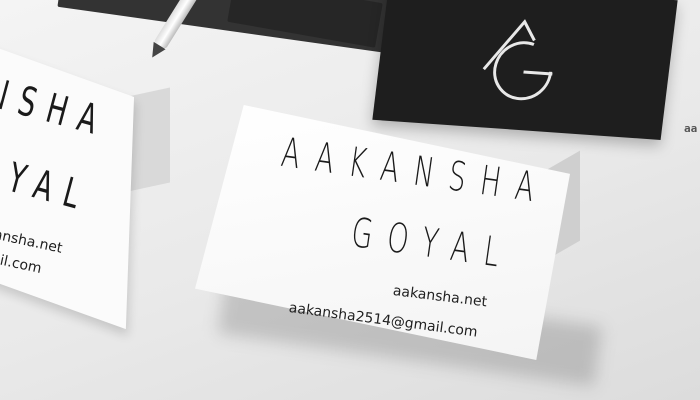  Describe the element at coordinates (517, 60) in the screenshot. I see `ag-monogram-logo-icon` at that location.